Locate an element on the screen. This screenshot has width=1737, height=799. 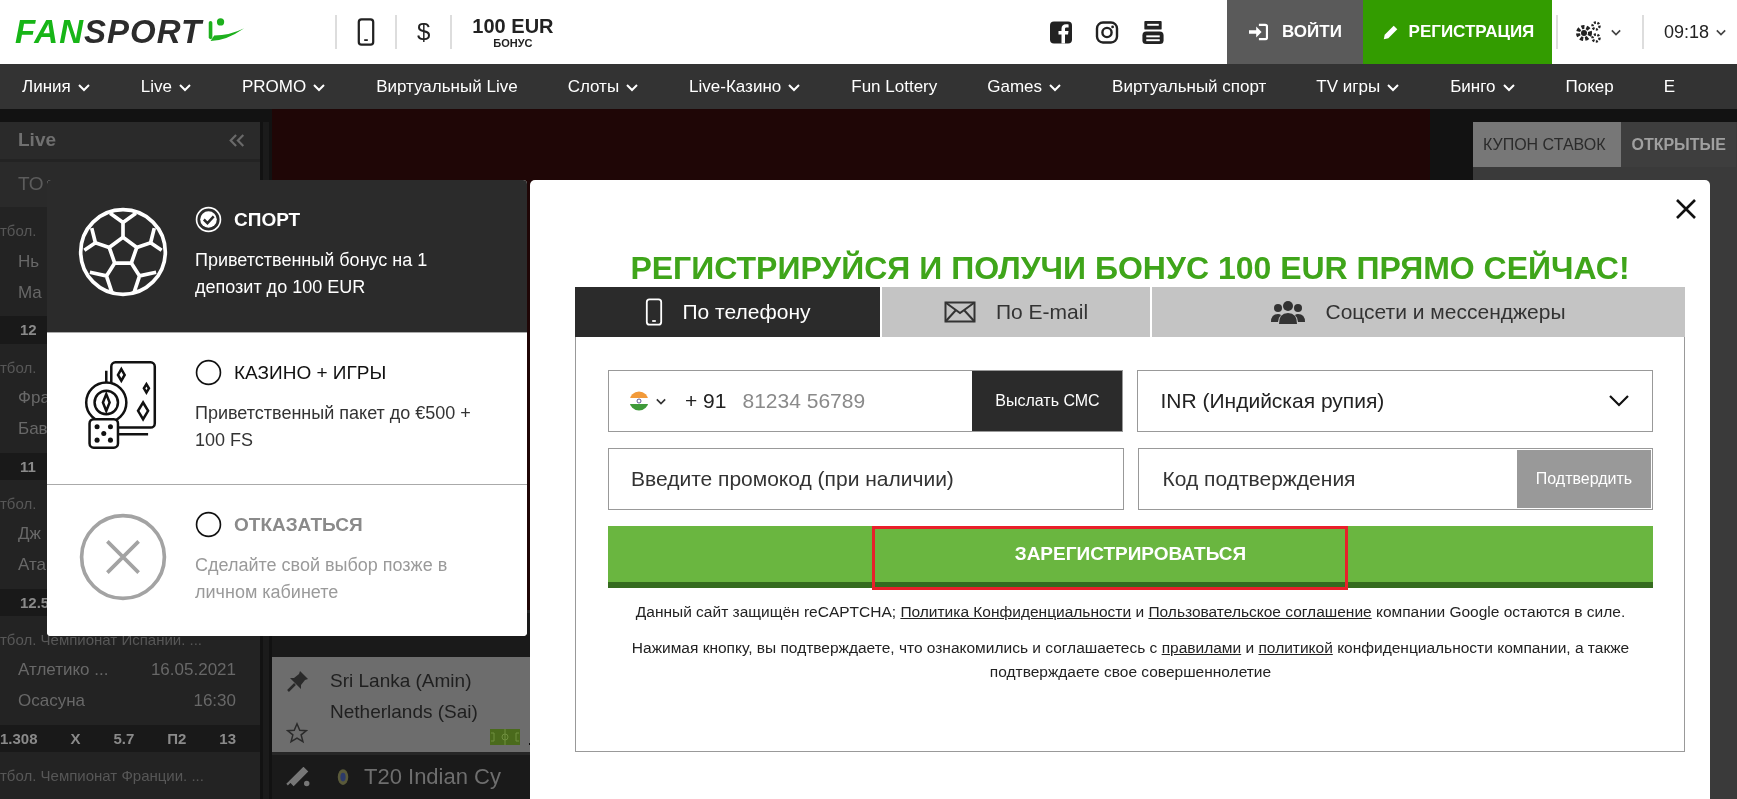
login-icon is located at coordinates (1258, 32).